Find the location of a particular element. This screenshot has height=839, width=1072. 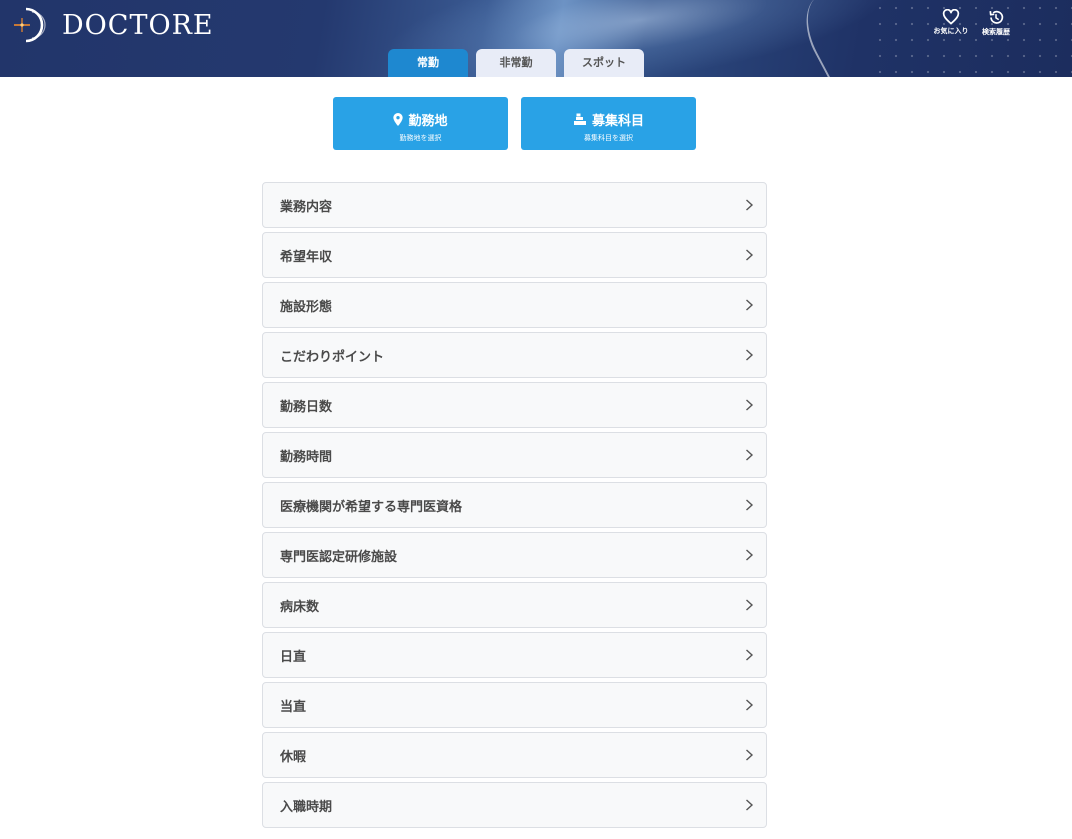

tab-full-time: 常勤 is located at coordinates (428, 63).